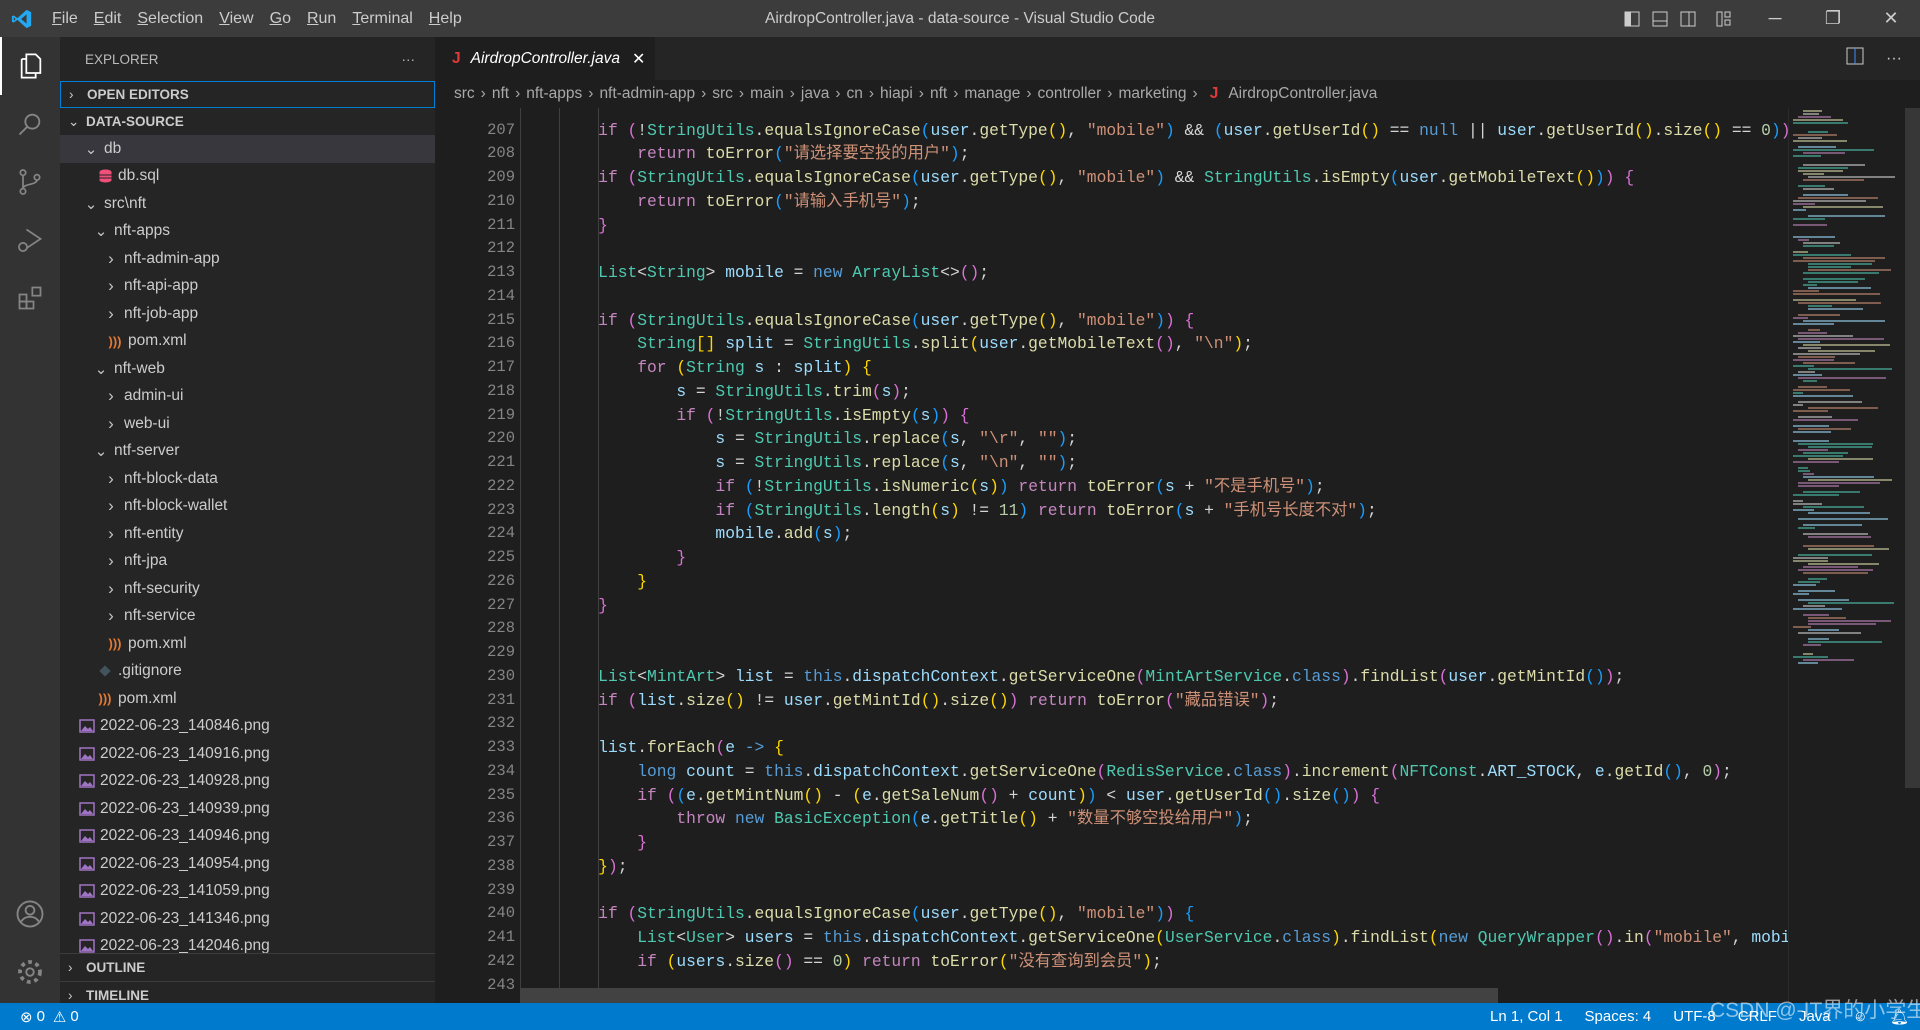 This screenshot has height=1030, width=1920. I want to click on tree-folder: › nft-block-wallet, so click(247, 507).